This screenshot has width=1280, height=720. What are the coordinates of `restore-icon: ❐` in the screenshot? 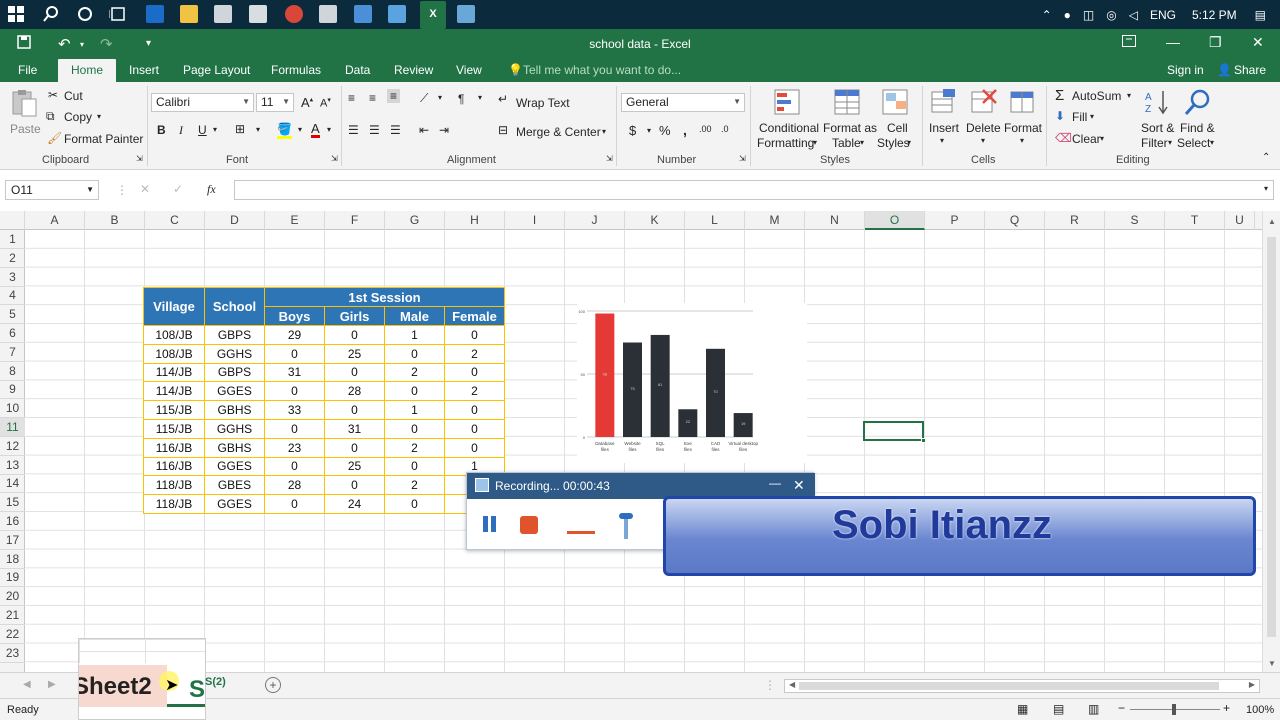 It's located at (1215, 42).